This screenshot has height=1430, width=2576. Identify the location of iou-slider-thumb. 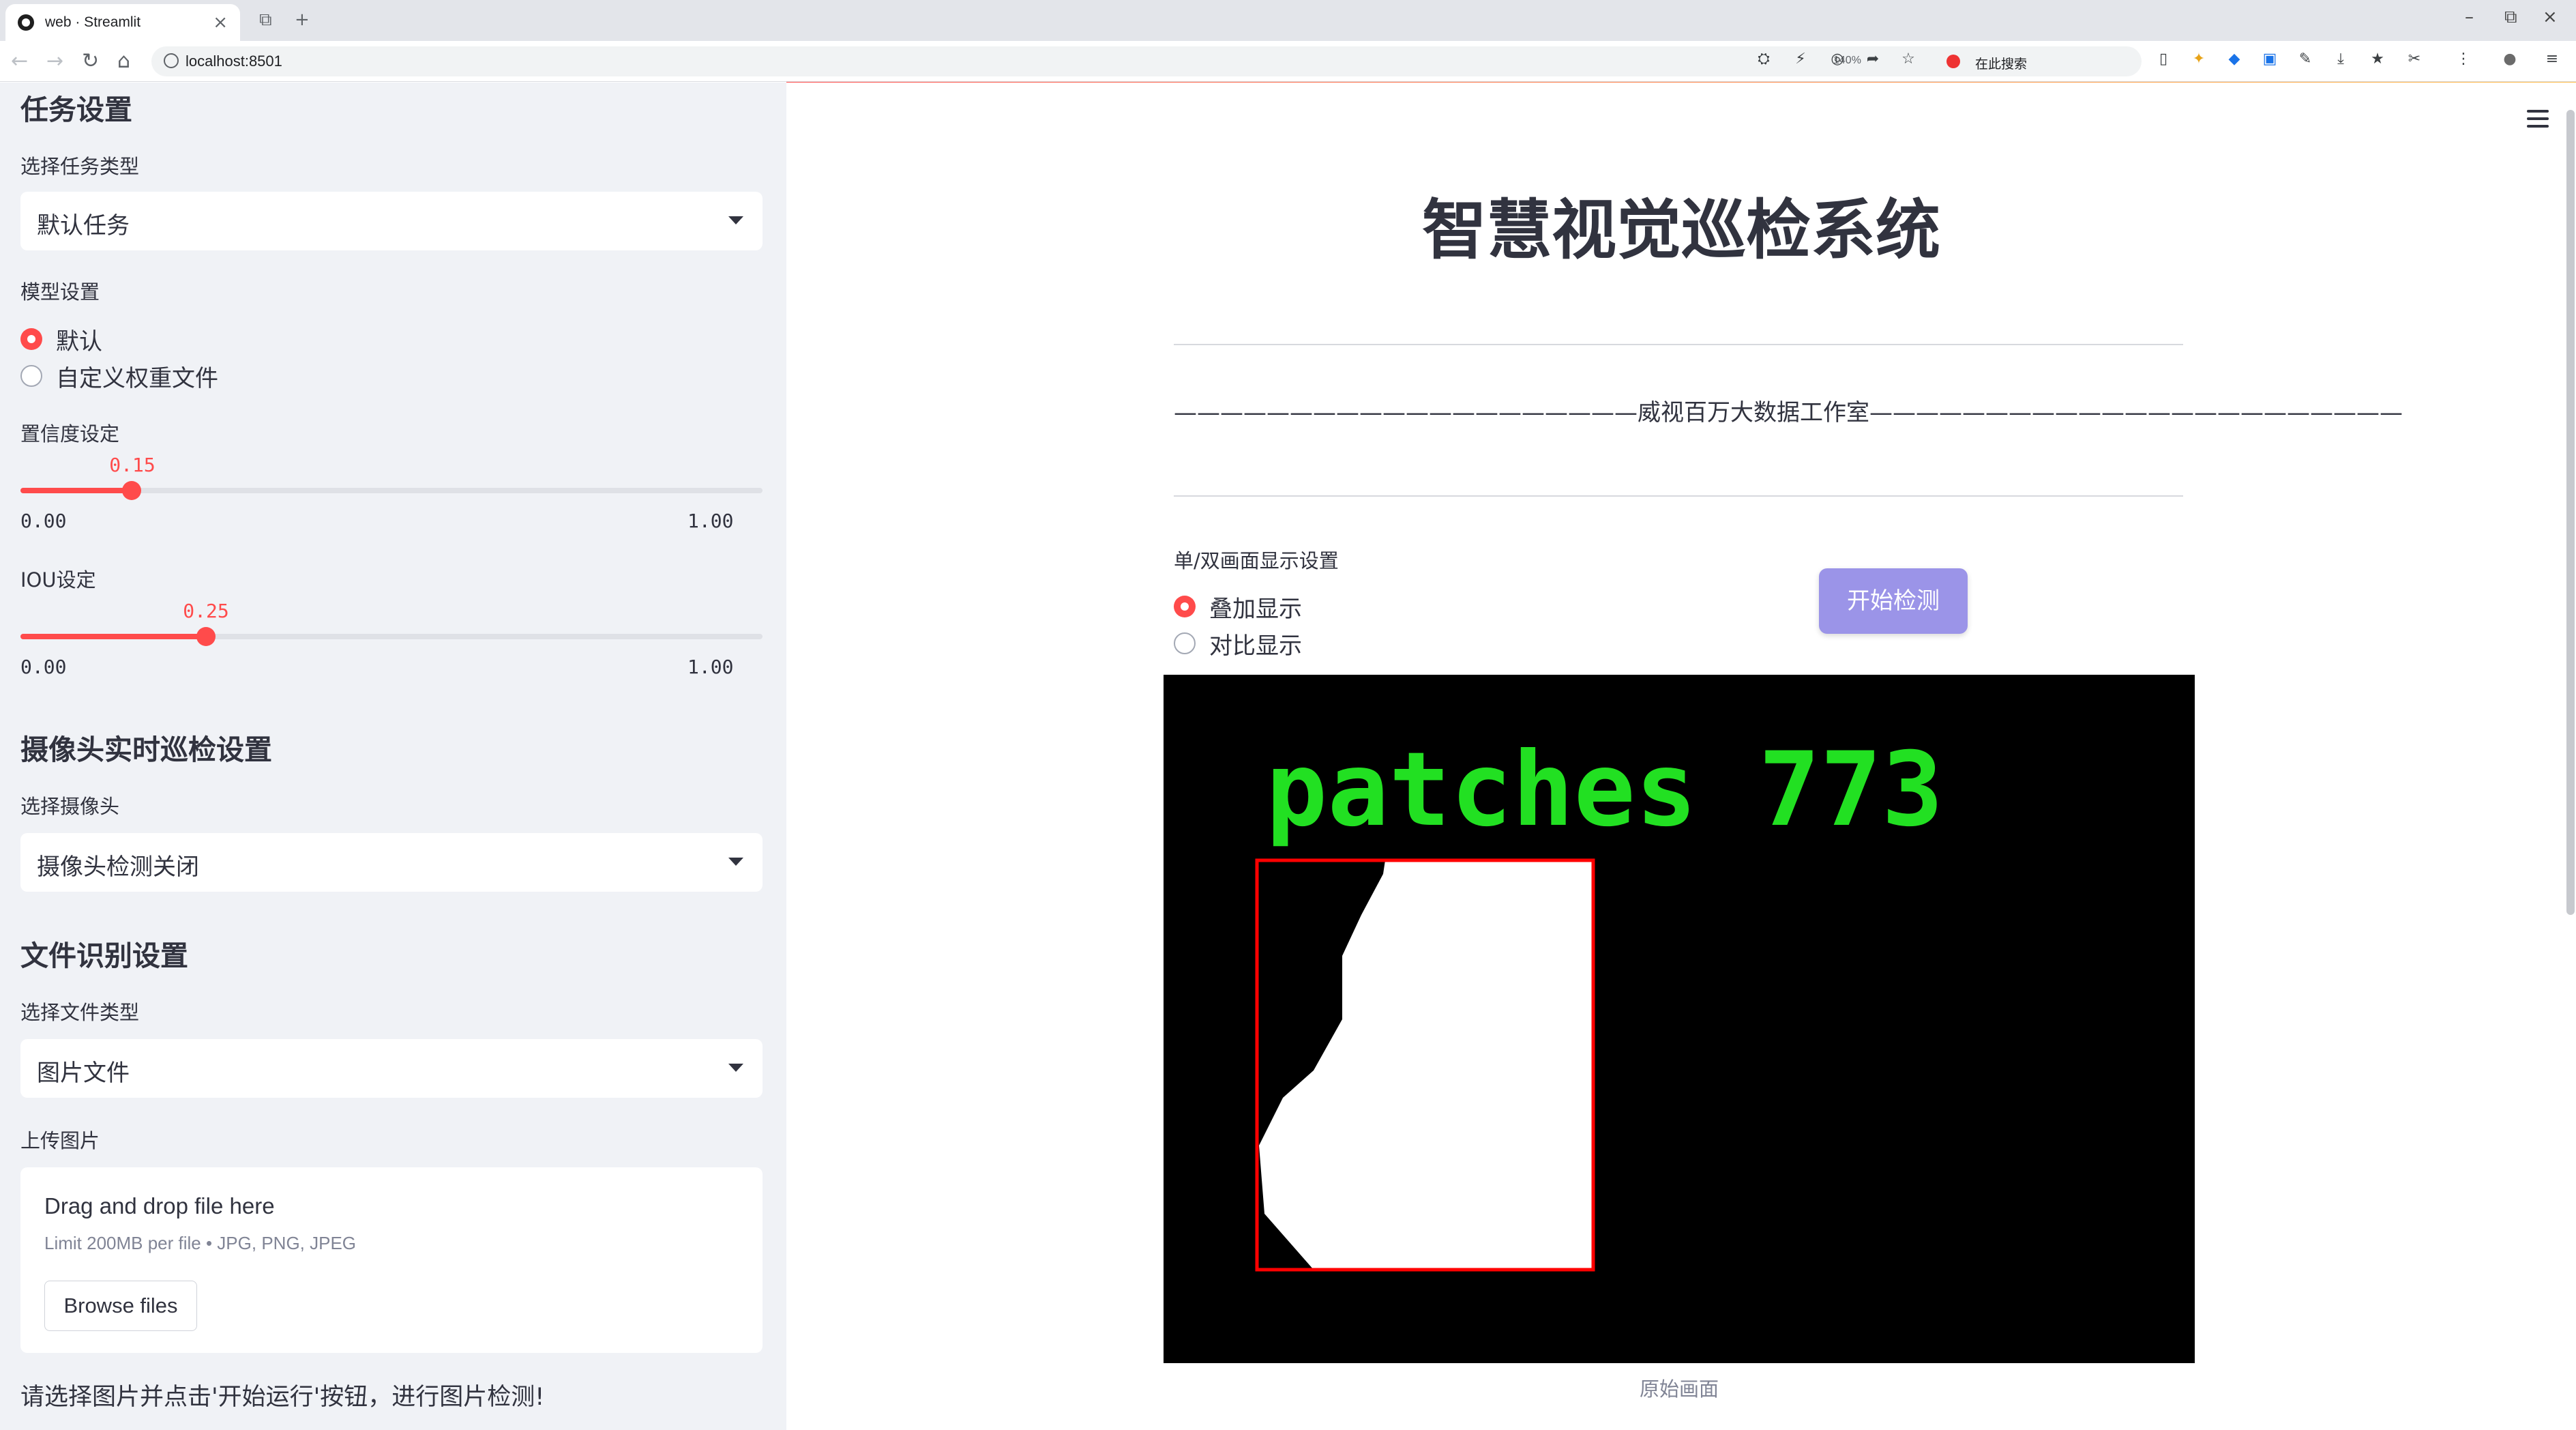
(206, 637).